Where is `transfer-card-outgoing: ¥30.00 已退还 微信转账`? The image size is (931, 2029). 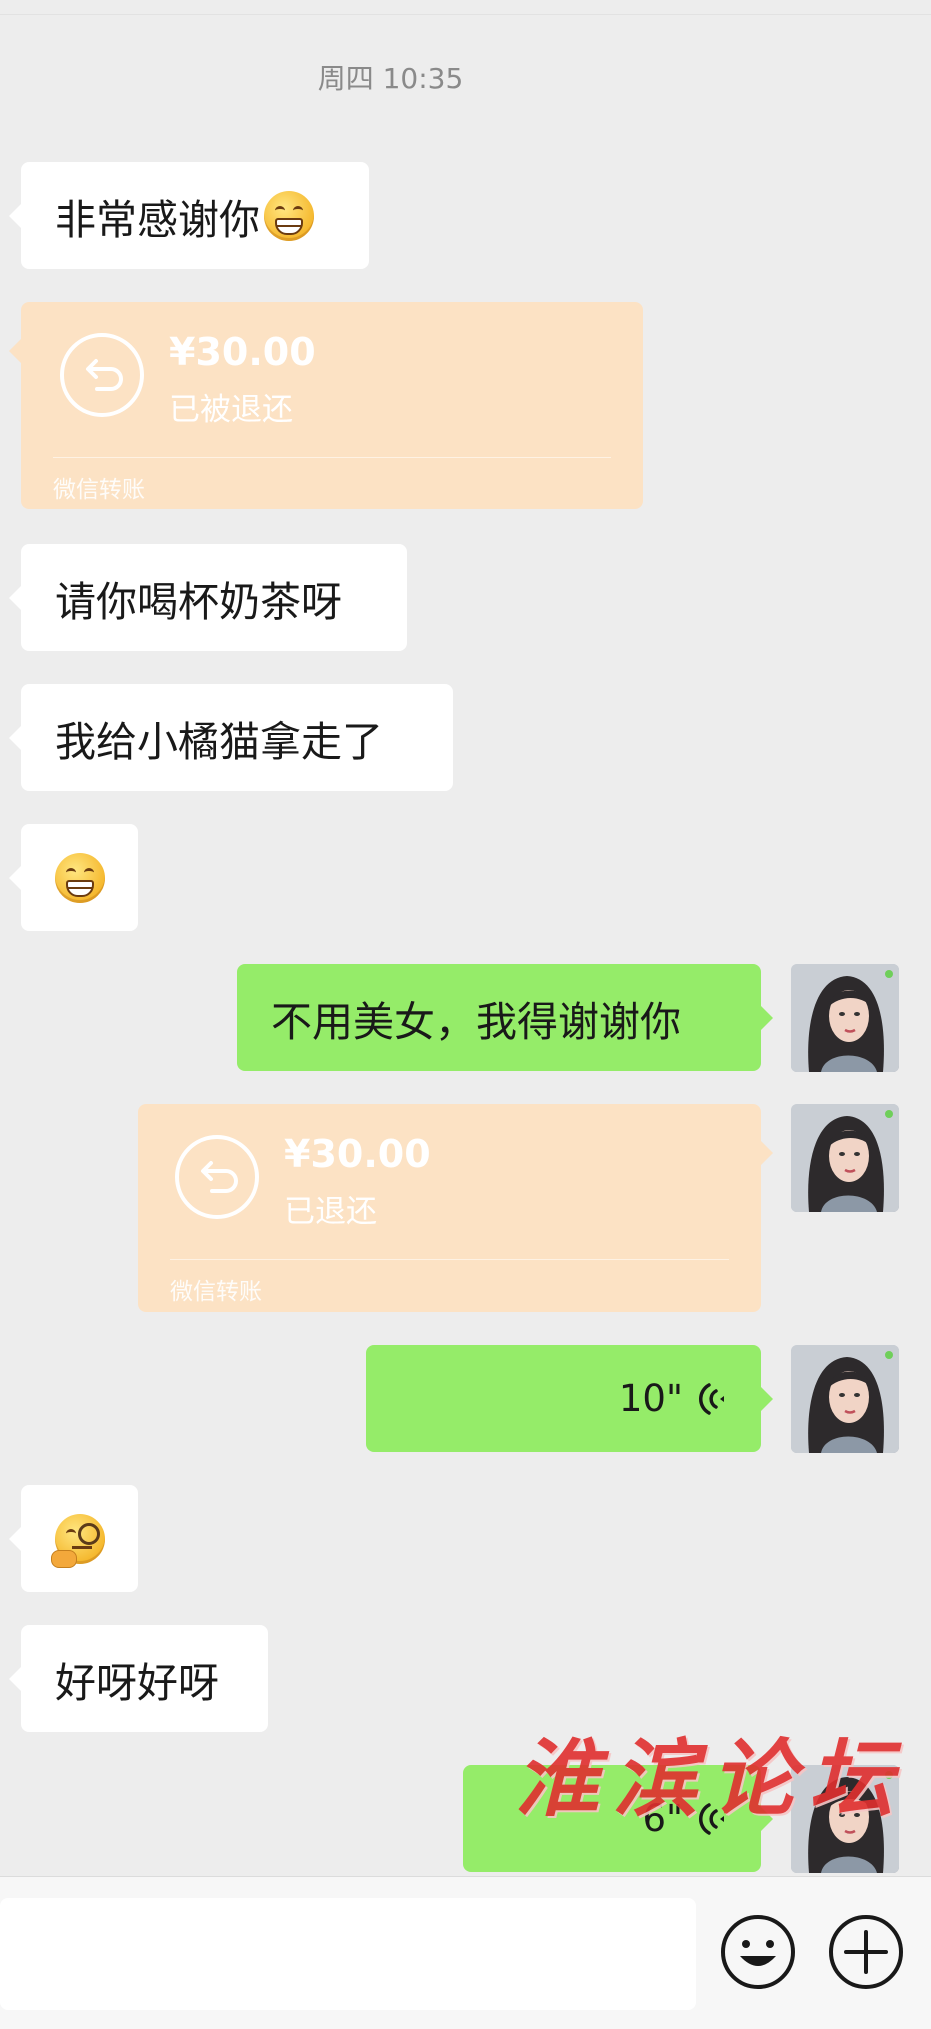
transfer-card-outgoing: ¥30.00 已退还 微信转账 is located at coordinates (455, 1208).